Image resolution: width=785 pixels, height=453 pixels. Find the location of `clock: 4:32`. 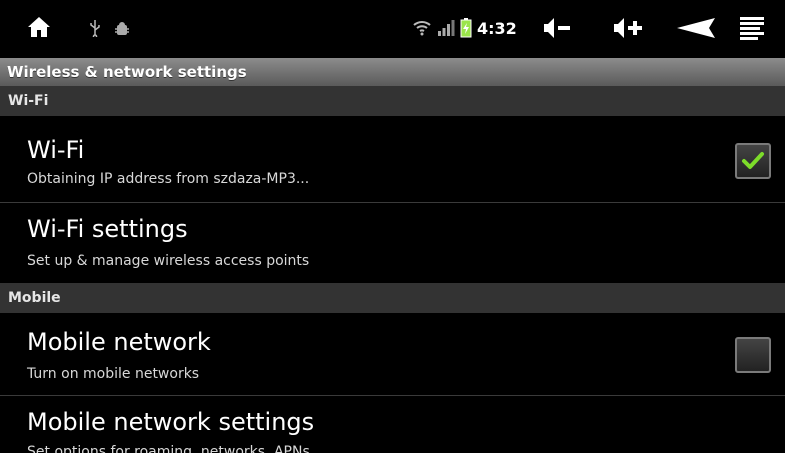

clock: 4:32 is located at coordinates (497, 28).